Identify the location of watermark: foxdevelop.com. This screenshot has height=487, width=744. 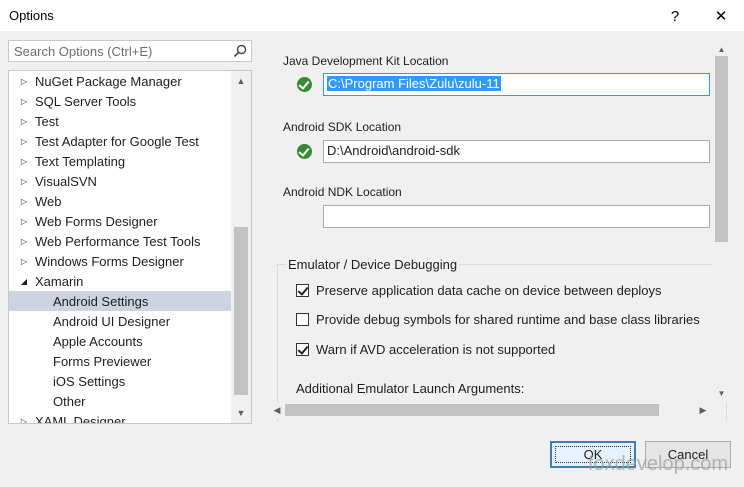
(658, 464).